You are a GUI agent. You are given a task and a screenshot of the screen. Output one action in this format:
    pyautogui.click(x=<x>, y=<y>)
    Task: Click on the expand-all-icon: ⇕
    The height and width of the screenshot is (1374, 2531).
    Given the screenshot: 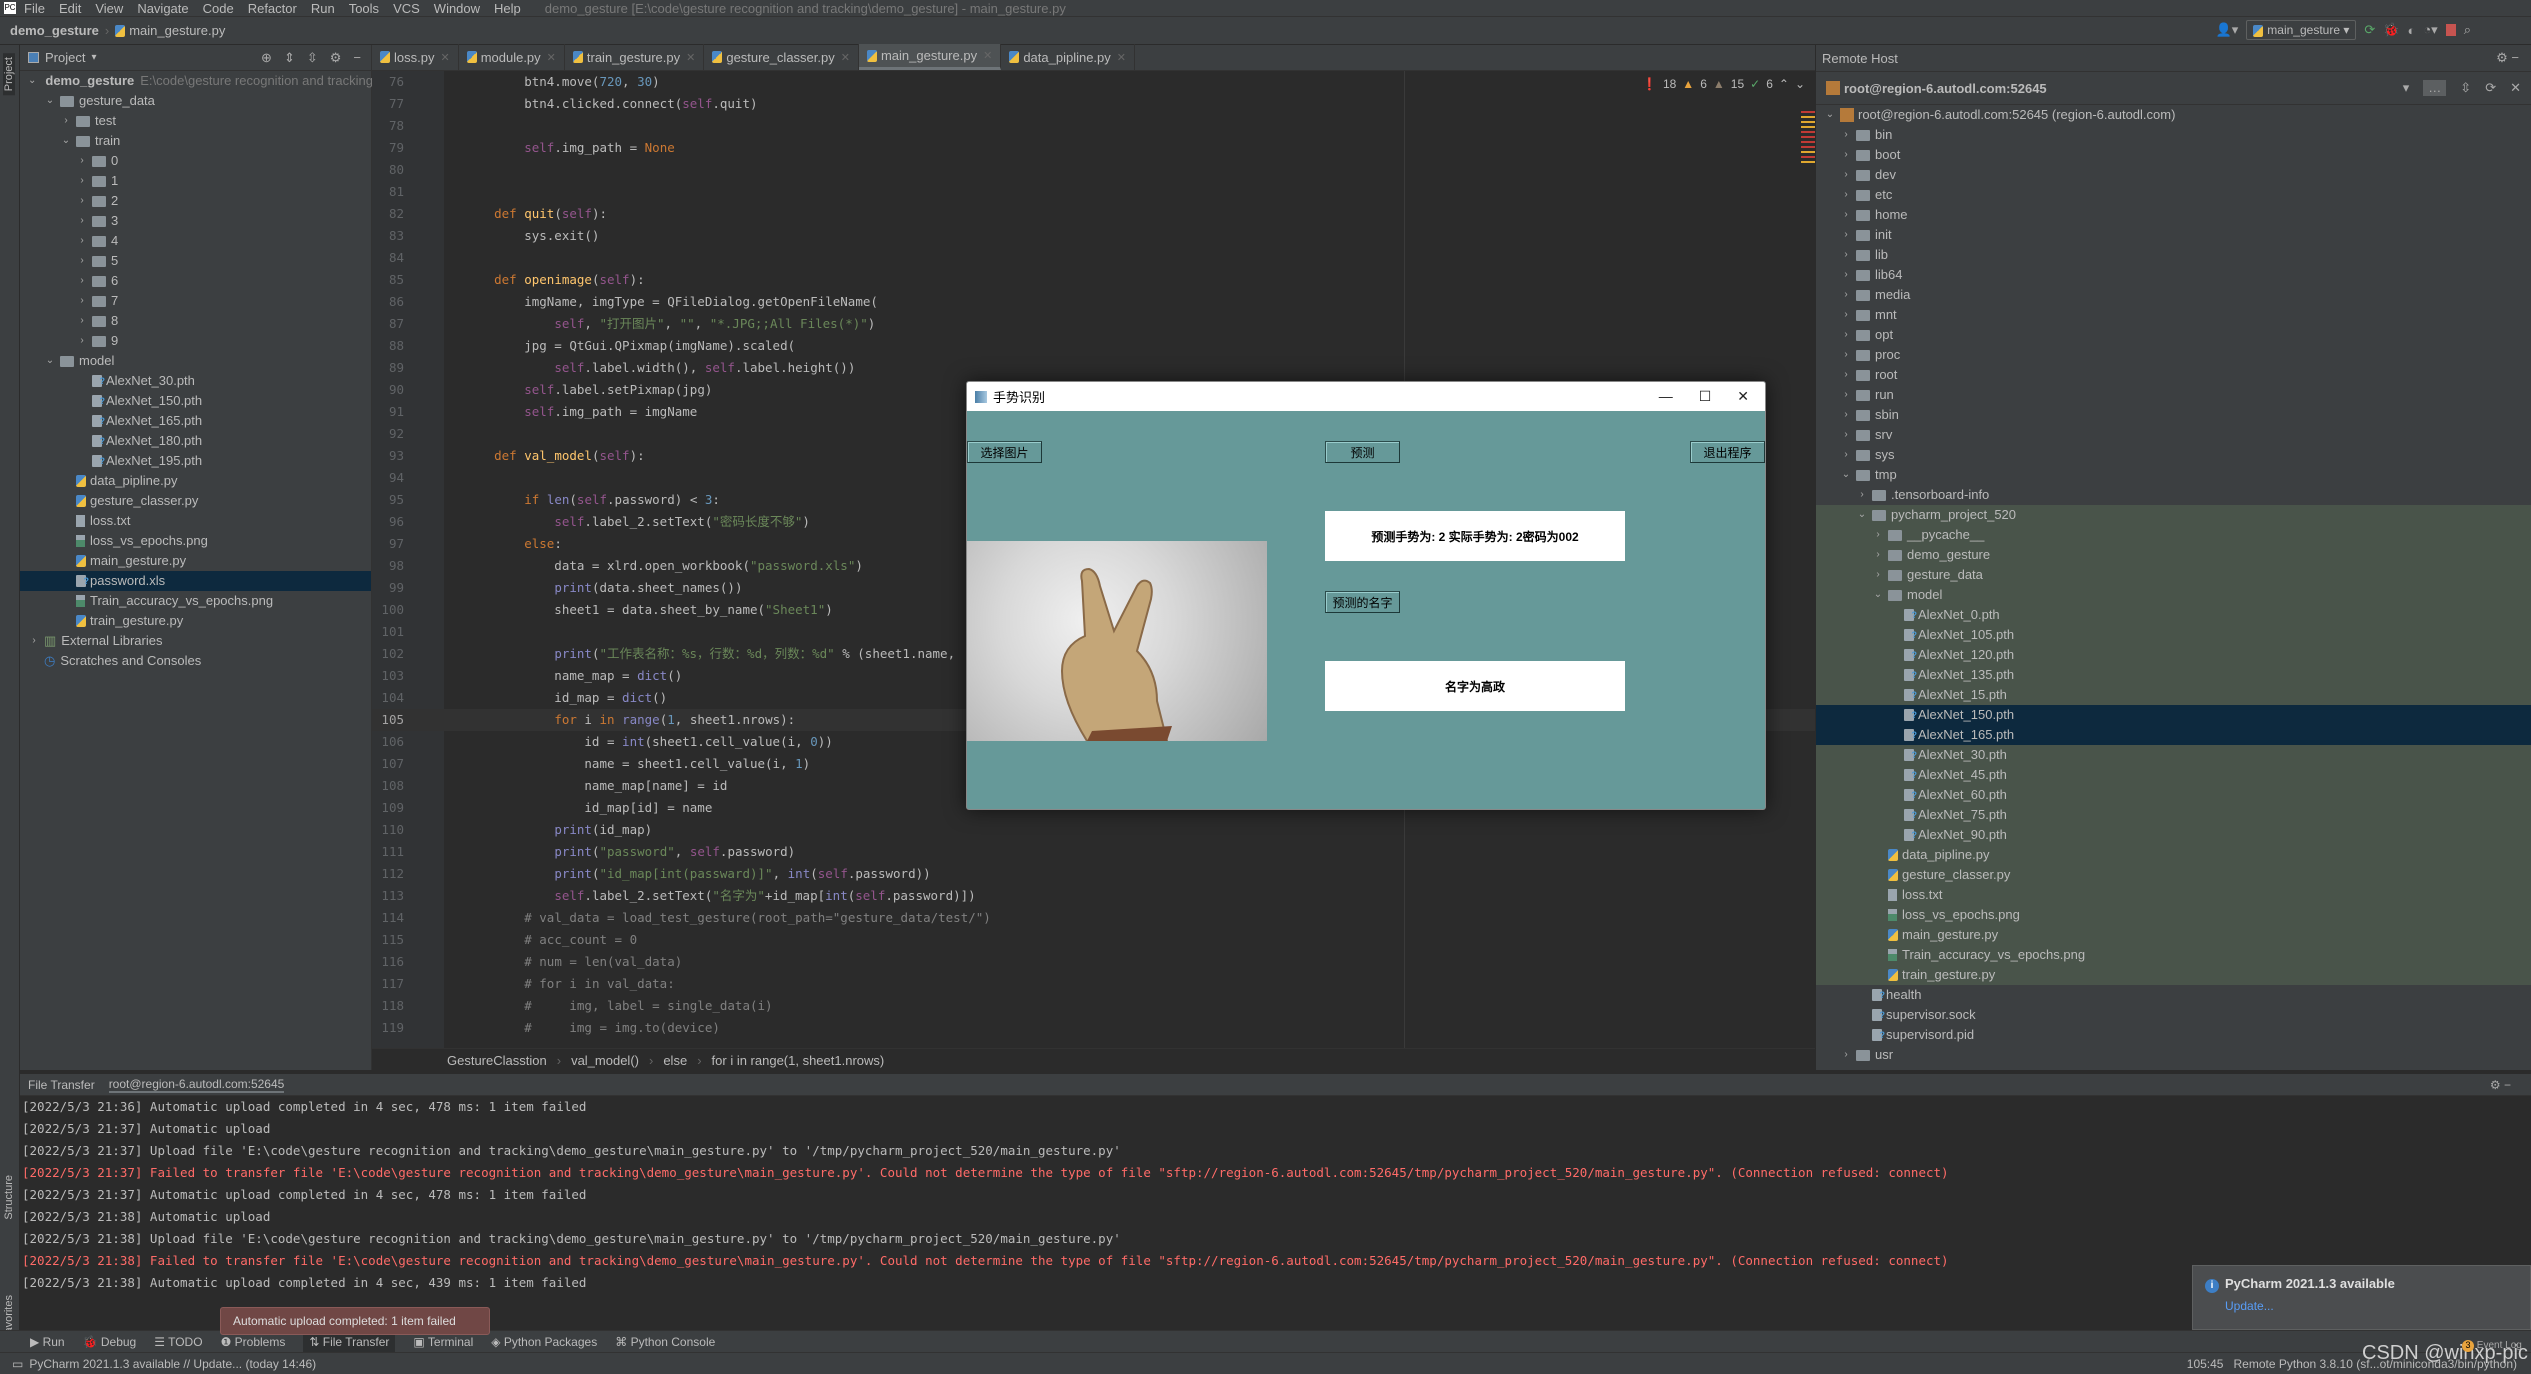 What is the action you would take?
    pyautogui.click(x=289, y=58)
    